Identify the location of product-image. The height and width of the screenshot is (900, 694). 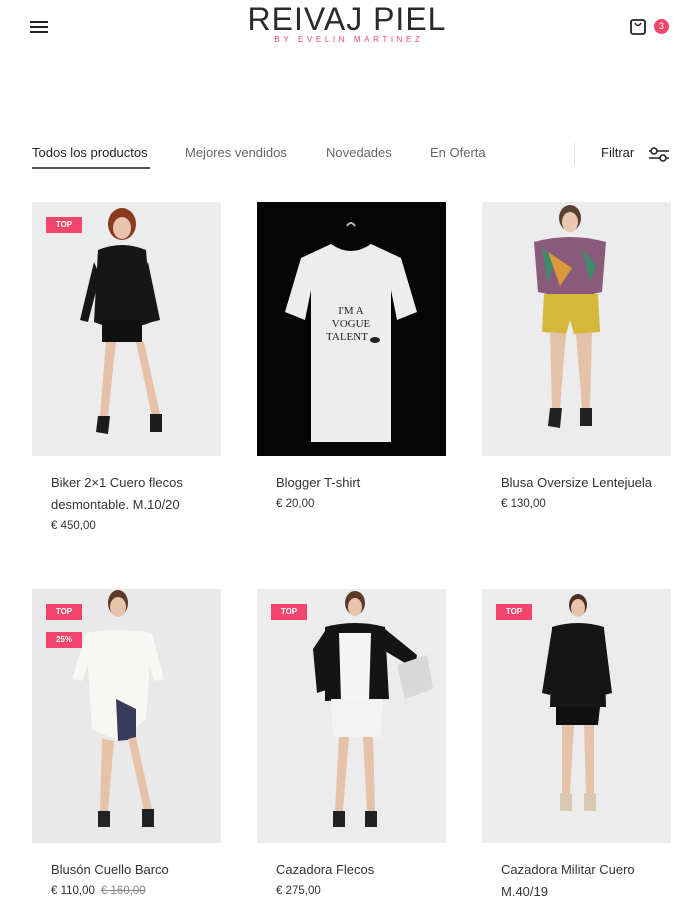
(576, 329).